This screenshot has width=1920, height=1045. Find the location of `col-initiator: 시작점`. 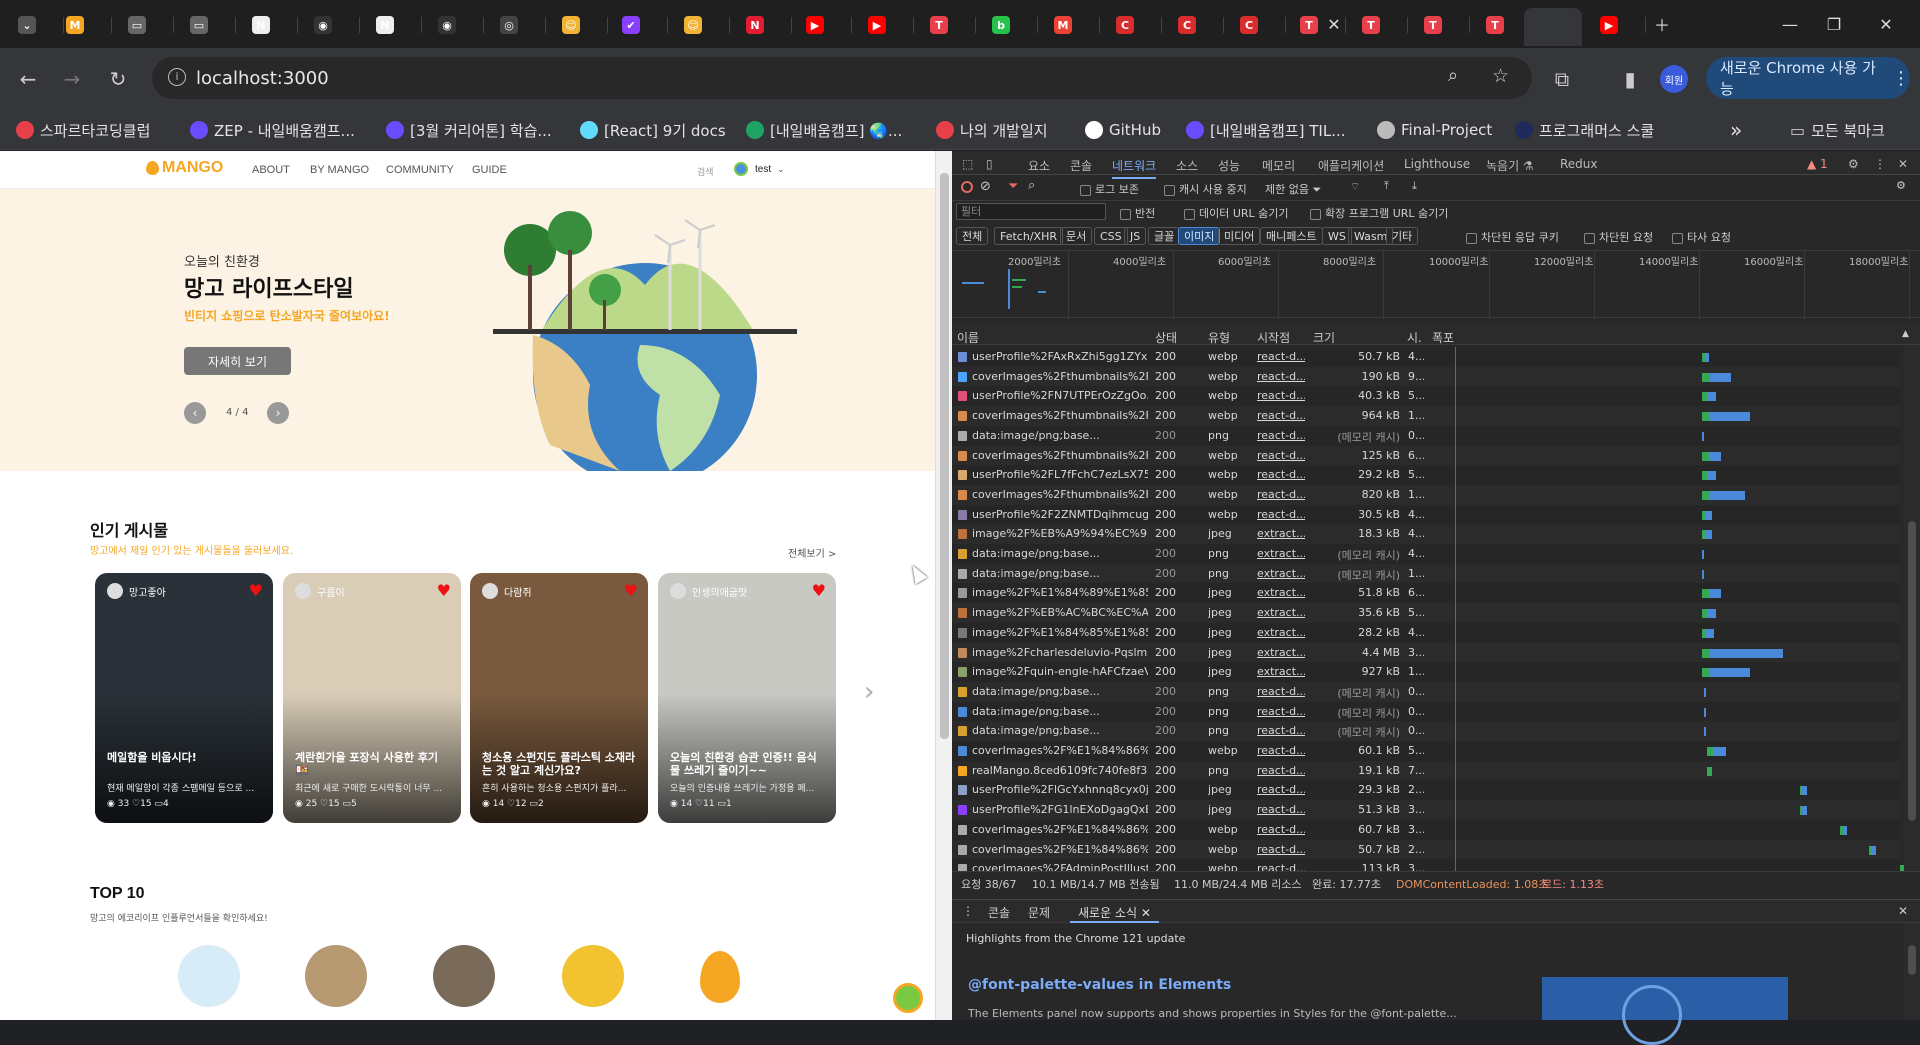

col-initiator: 시작점 is located at coordinates (1273, 337).